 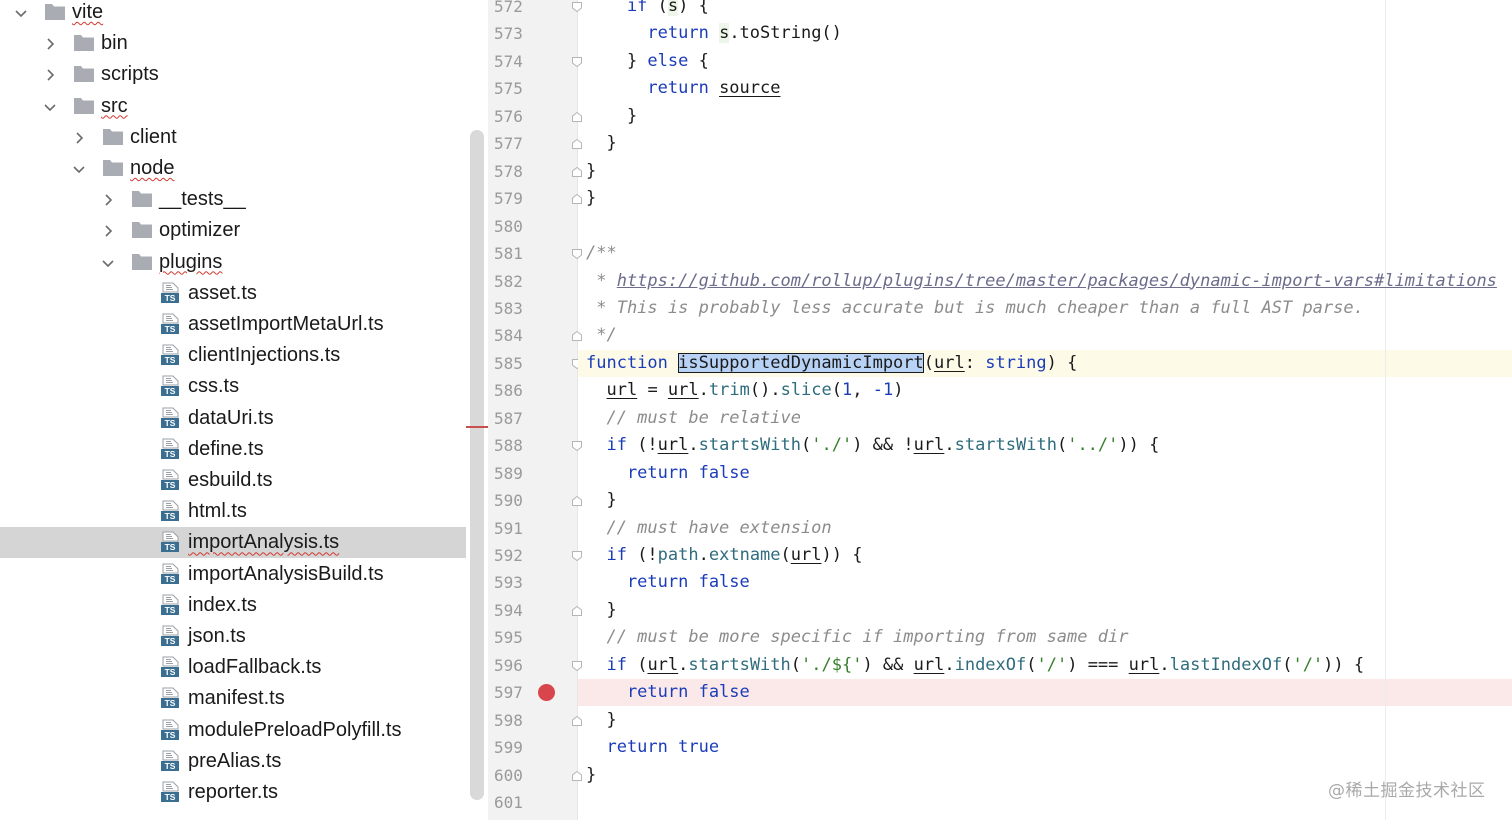 What do you see at coordinates (514, 776) in the screenshot?
I see `line-number: 600` at bounding box center [514, 776].